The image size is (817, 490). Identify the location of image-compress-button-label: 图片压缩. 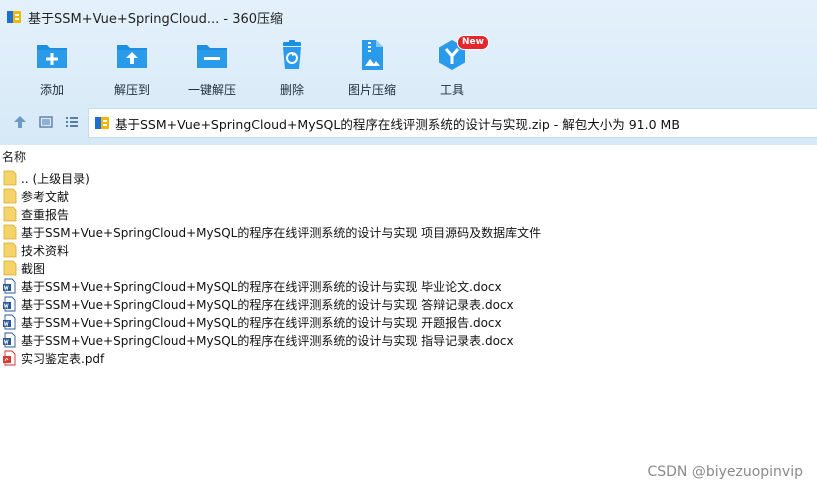
(371, 90).